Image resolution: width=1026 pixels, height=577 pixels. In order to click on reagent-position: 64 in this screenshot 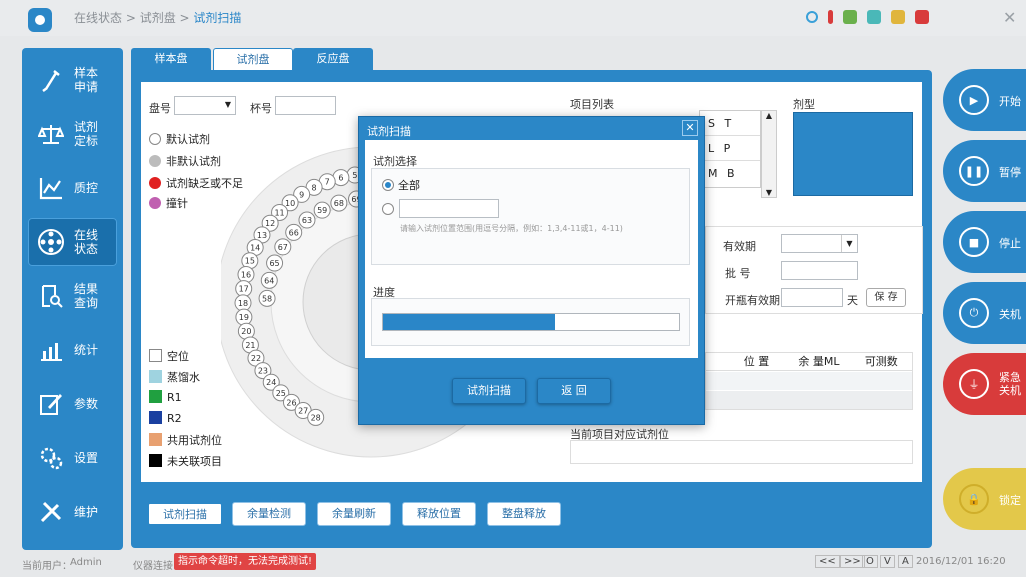, I will do `click(269, 280)`.